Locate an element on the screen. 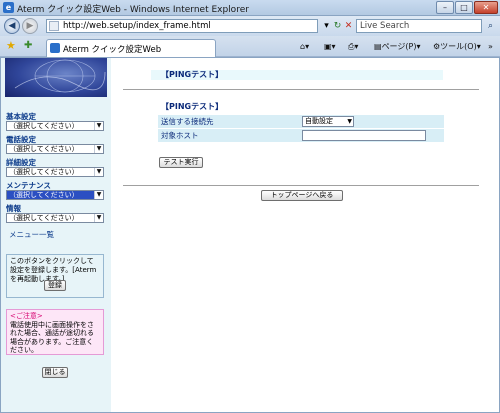 This screenshot has width=500, height=413. url-text: http://web.setup/index_frame.html is located at coordinates (137, 26).